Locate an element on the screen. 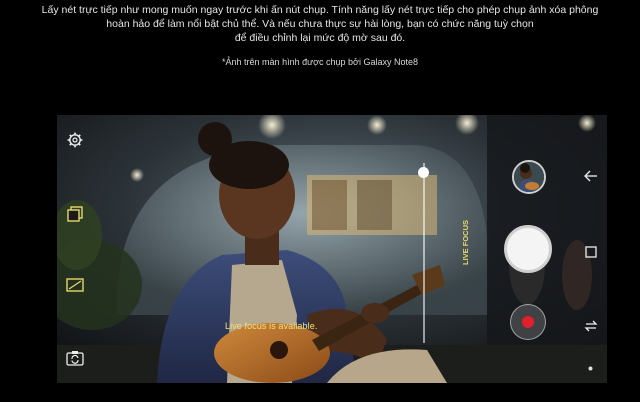 This screenshot has width=640, height=402. blur-slider-track is located at coordinates (424, 253).